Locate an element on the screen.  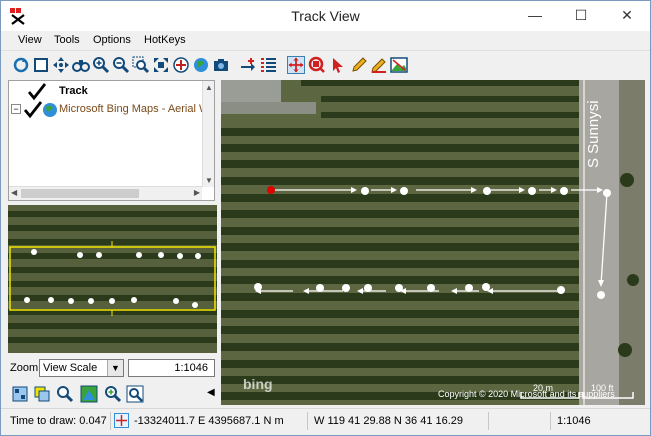
close-button: ✕ is located at coordinates (627, 16).